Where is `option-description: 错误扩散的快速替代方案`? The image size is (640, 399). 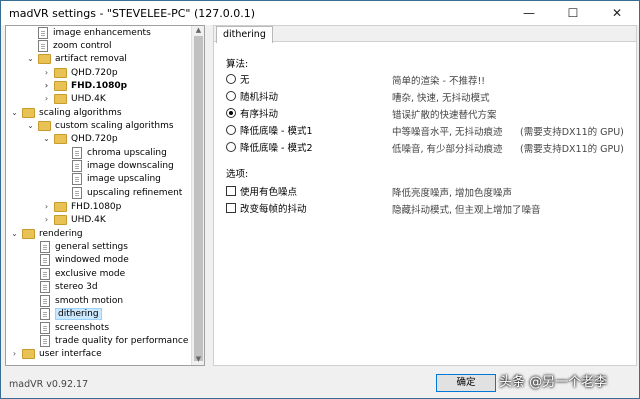 option-description: 错误扩散的快速替代方案 is located at coordinates (444, 115).